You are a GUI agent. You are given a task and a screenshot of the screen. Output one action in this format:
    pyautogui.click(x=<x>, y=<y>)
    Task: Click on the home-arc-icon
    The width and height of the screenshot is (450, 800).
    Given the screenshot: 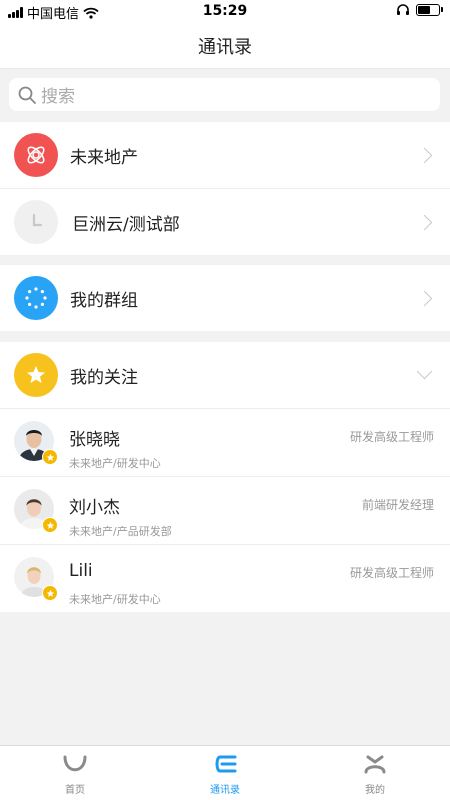 What is the action you would take?
    pyautogui.click(x=75, y=763)
    